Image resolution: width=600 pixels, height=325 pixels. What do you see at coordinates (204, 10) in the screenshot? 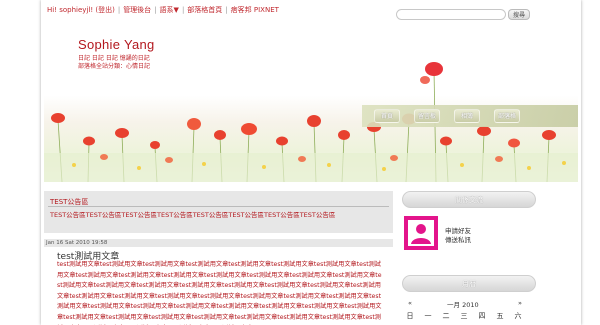
I see `blog-home-link: 部落格首頁` at bounding box center [204, 10].